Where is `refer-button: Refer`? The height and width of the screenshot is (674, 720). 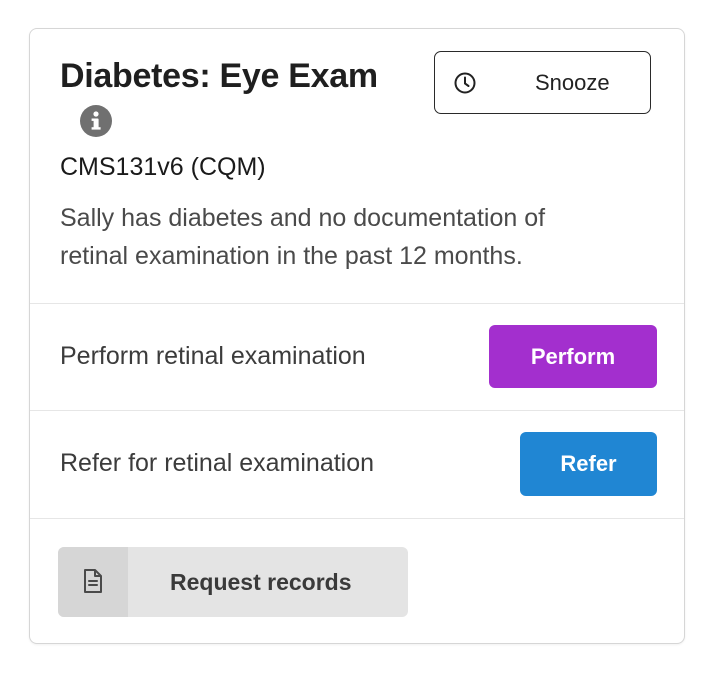 refer-button: Refer is located at coordinates (588, 464).